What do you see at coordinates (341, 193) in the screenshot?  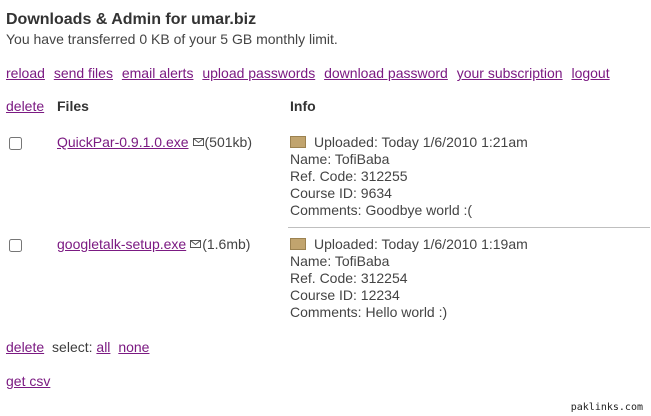 I see `course-id: Course ID: 9634` at bounding box center [341, 193].